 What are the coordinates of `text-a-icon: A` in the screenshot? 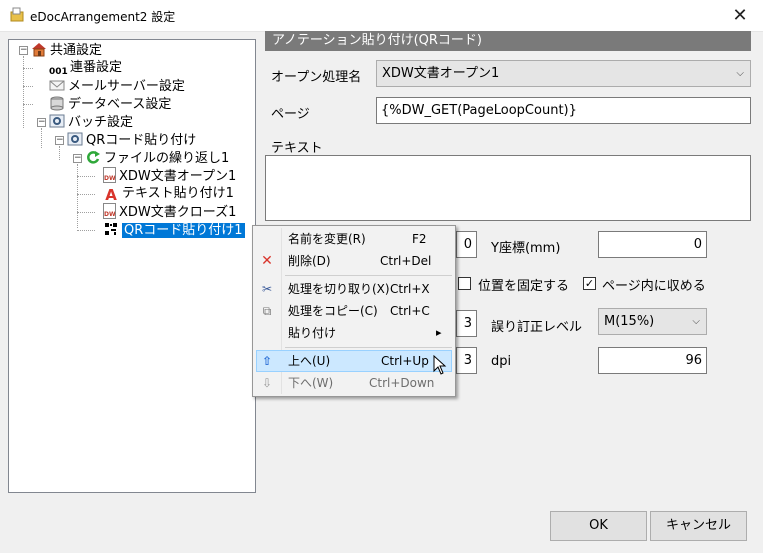 It's located at (111, 195).